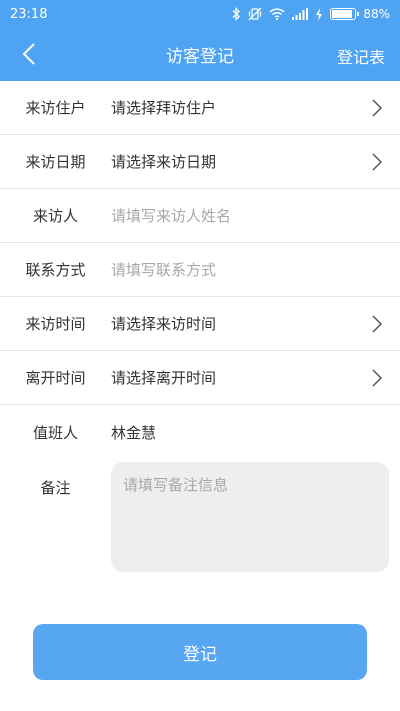 The height and width of the screenshot is (711, 400). What do you see at coordinates (55, 324) in the screenshot?
I see `visit-time-label: 来访时间` at bounding box center [55, 324].